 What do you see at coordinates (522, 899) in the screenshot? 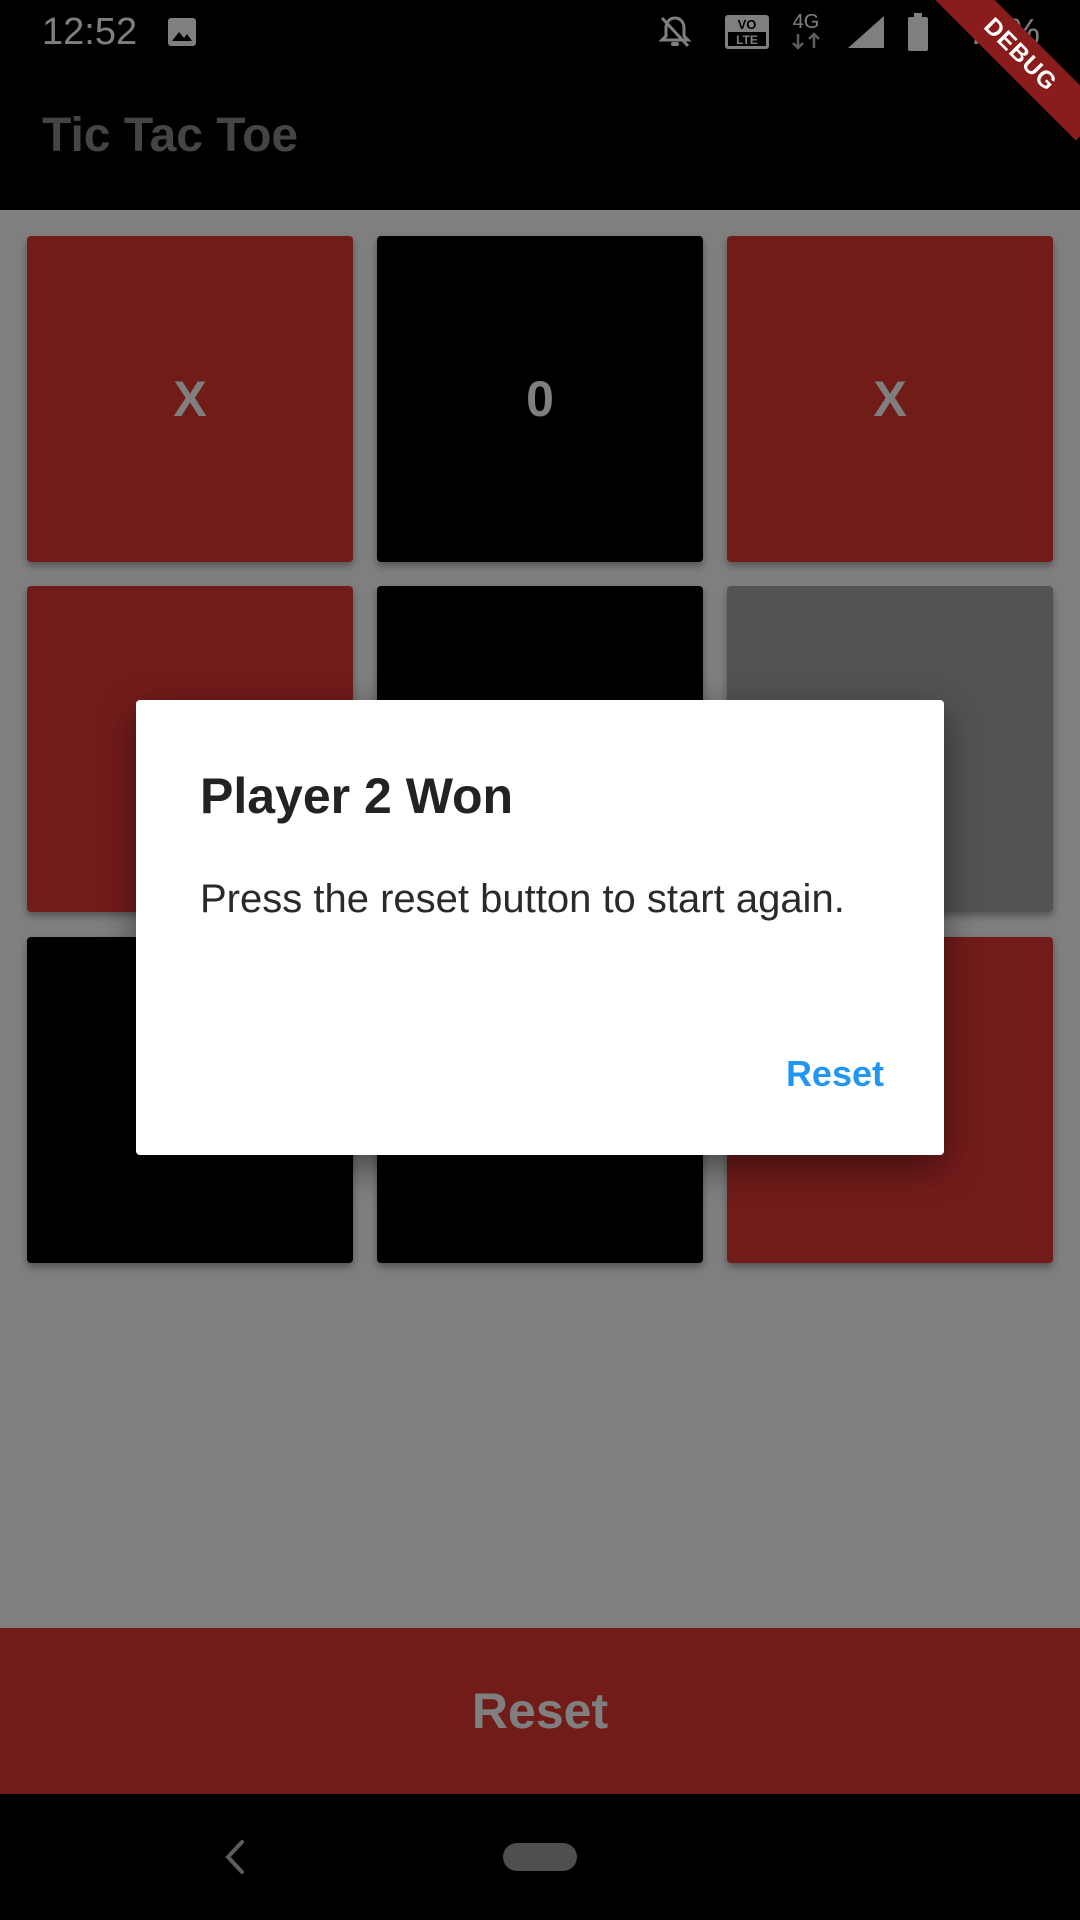
I see `dialog-message: Press the reset button to start again.` at bounding box center [522, 899].